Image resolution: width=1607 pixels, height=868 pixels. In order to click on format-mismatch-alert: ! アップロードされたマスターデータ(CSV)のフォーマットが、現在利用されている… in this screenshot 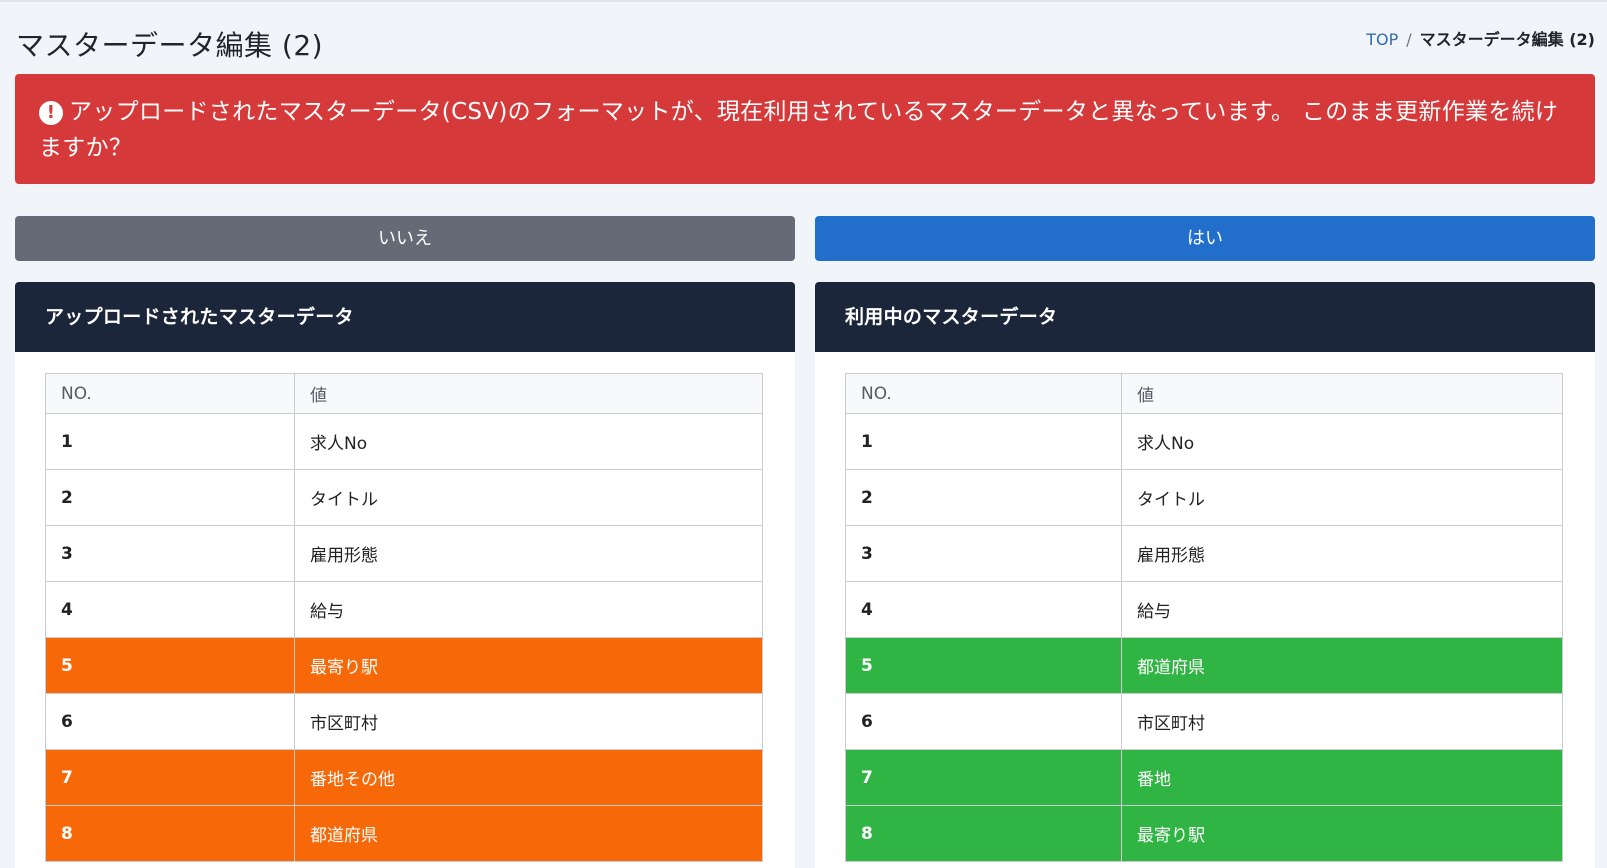, I will do `click(805, 129)`.